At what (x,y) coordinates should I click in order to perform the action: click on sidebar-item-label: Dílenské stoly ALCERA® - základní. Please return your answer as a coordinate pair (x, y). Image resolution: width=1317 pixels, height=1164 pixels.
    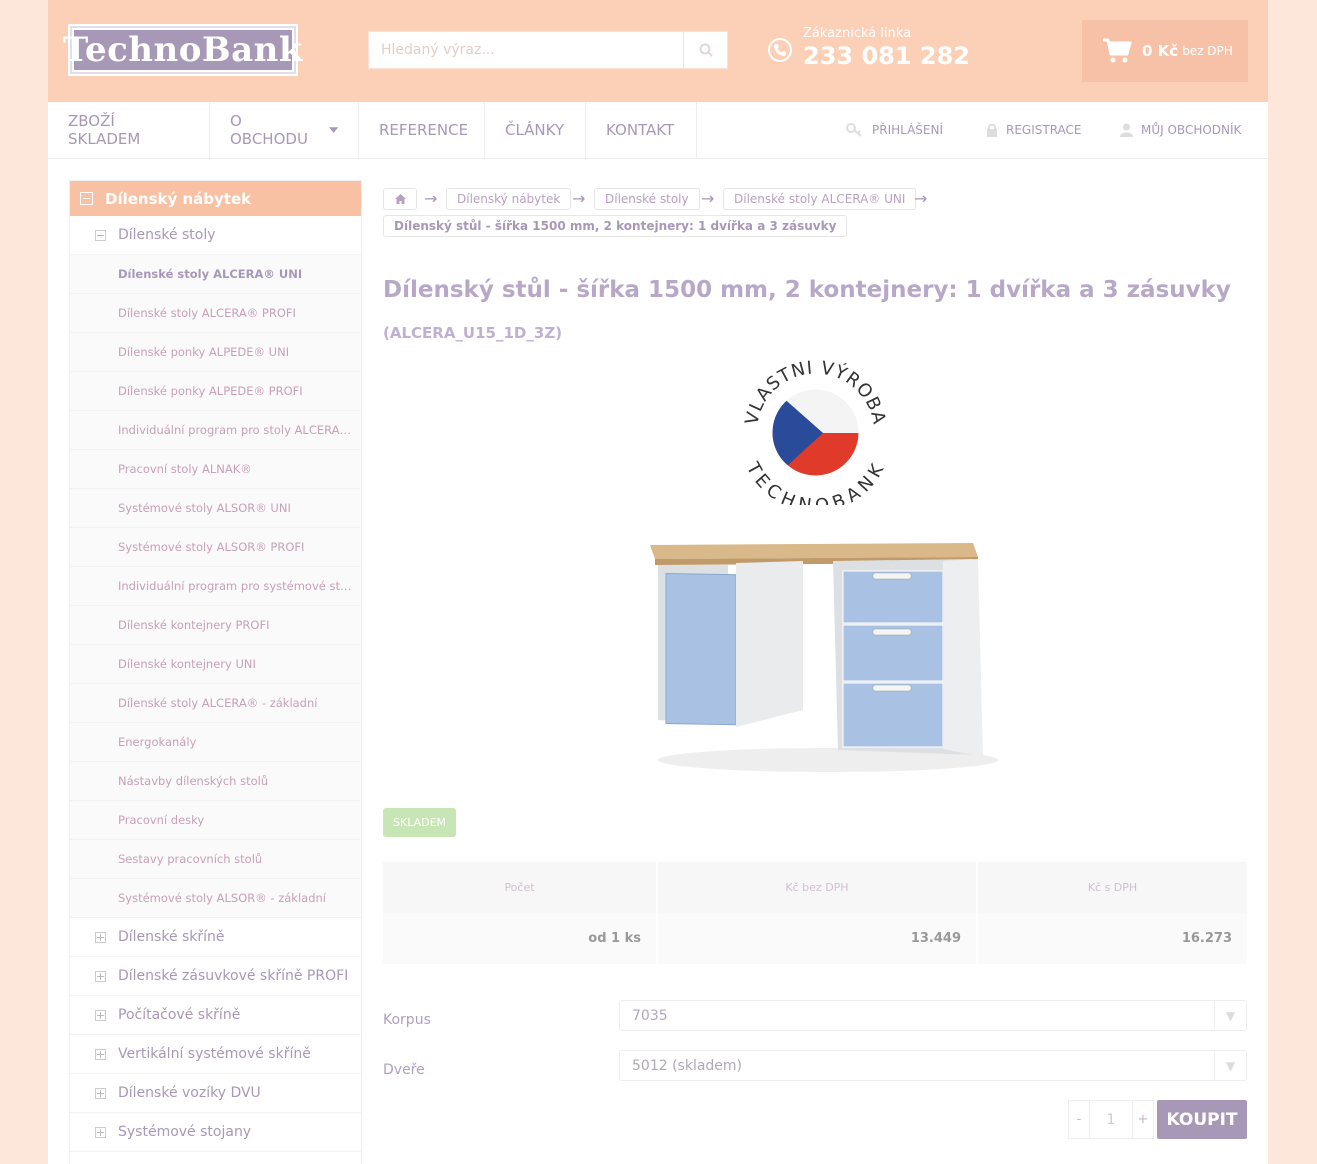
    Looking at the image, I should click on (218, 703).